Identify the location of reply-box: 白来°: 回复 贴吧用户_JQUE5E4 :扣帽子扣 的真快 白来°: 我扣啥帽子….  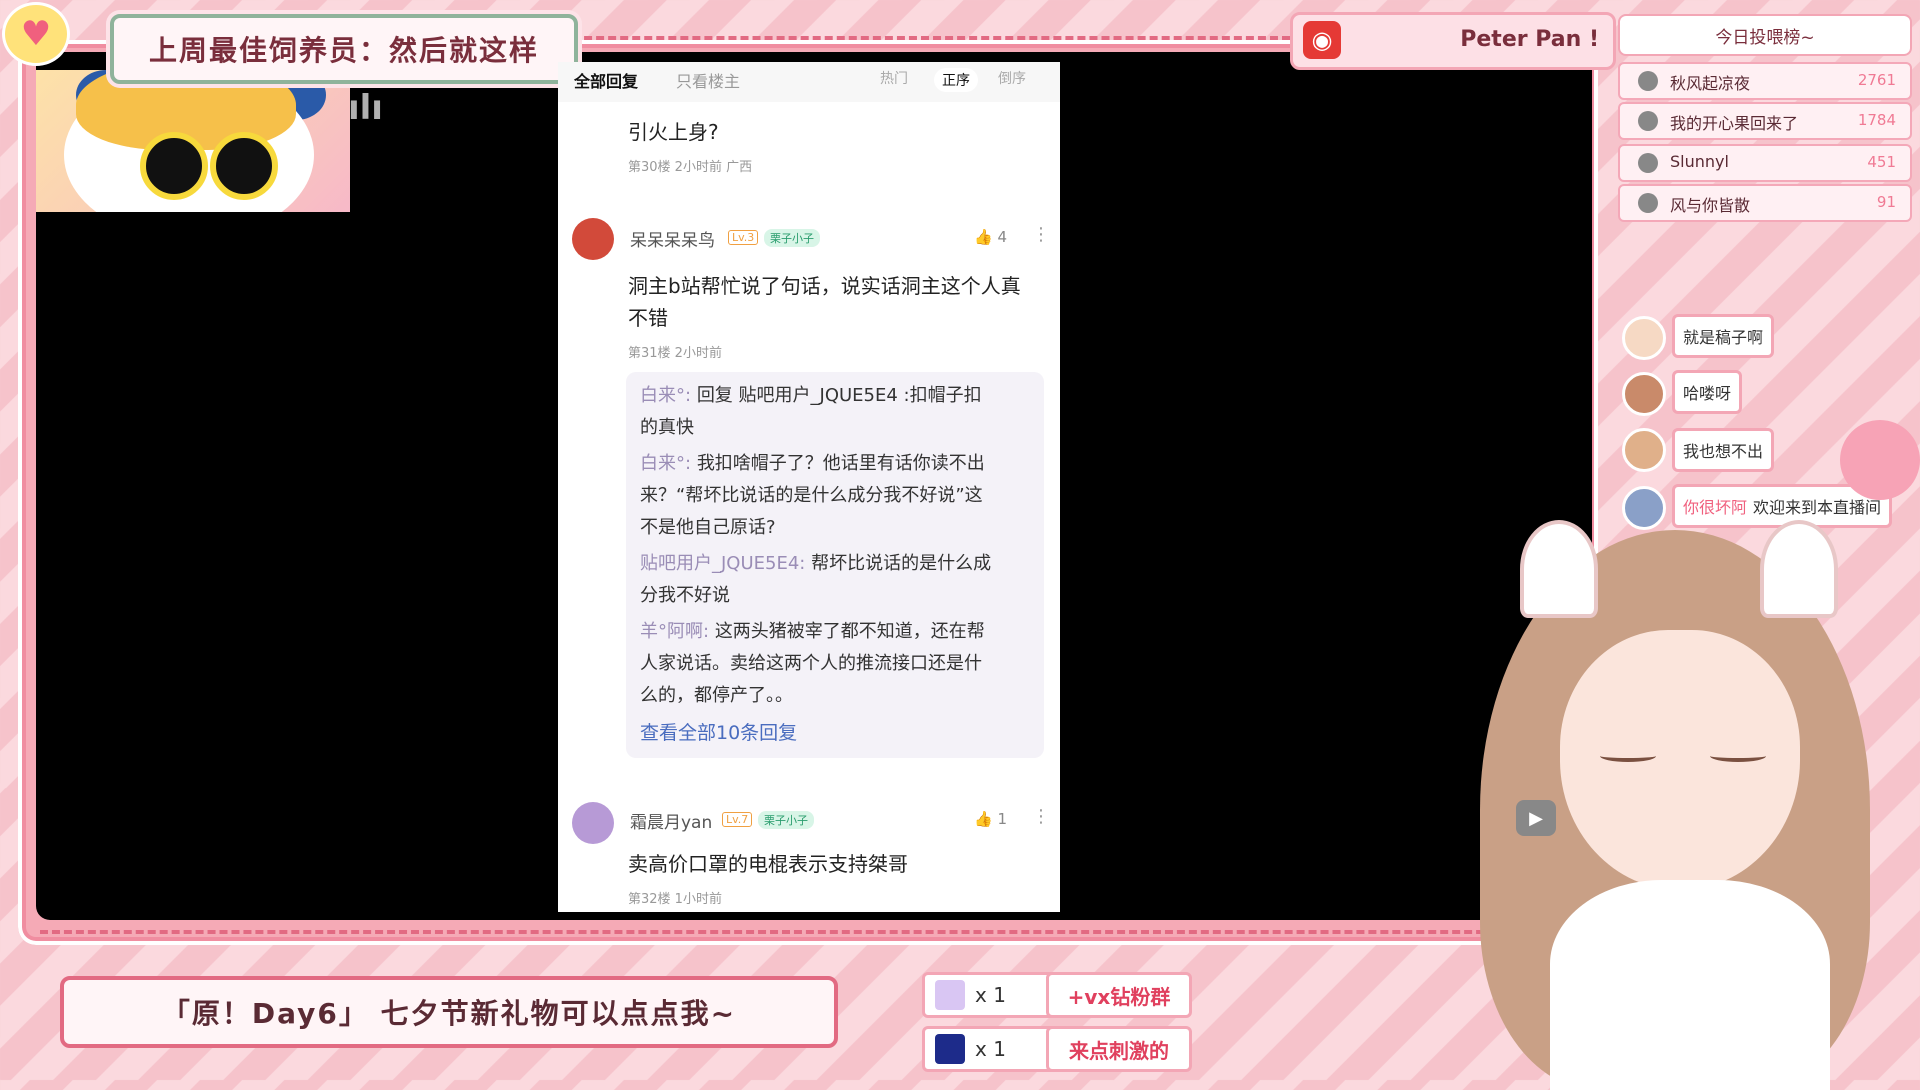
(835, 565).